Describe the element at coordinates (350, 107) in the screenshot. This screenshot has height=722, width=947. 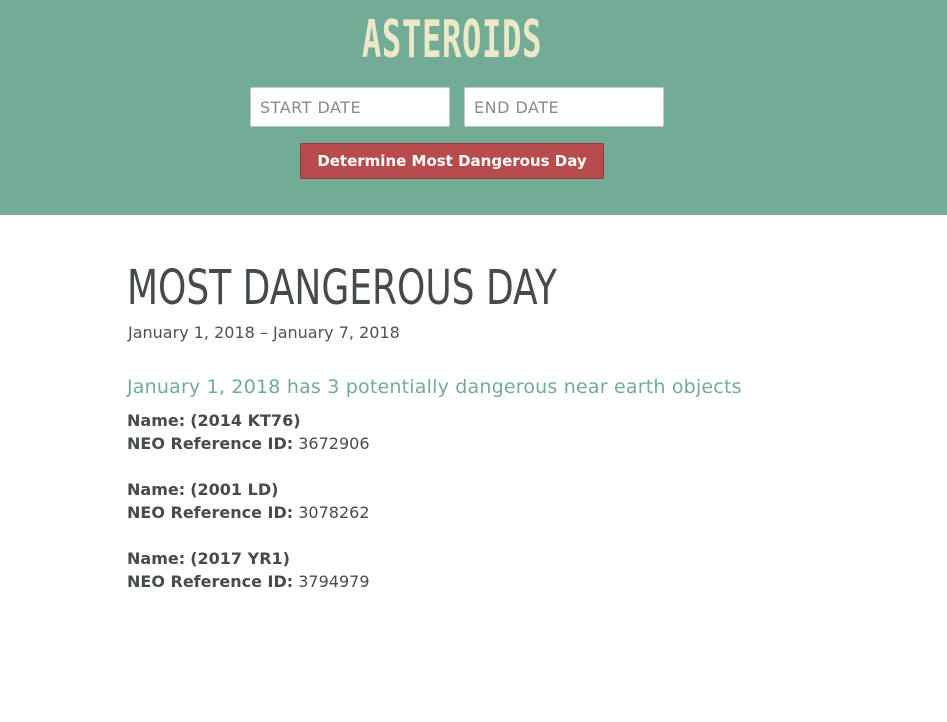
I see `start-date-input` at that location.